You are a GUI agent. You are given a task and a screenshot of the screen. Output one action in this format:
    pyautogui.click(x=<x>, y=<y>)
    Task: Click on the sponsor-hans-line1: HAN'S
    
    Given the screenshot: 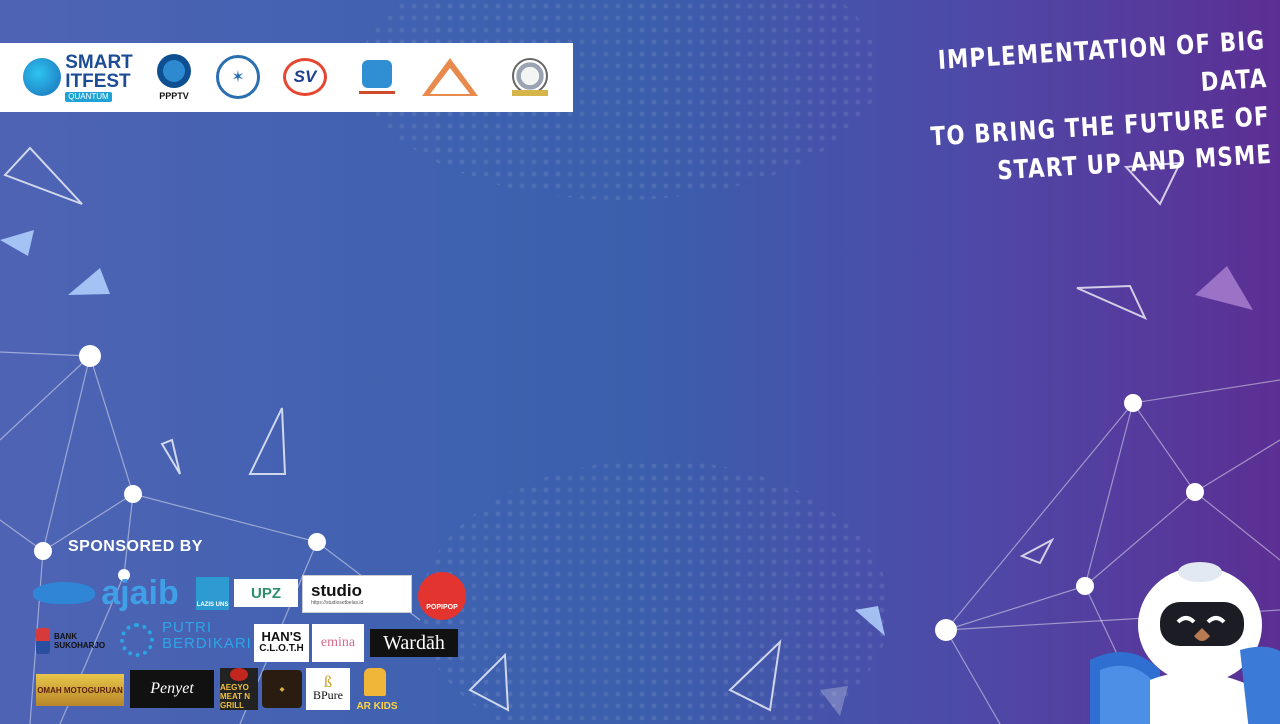 What is the action you would take?
    pyautogui.click(x=281, y=636)
    